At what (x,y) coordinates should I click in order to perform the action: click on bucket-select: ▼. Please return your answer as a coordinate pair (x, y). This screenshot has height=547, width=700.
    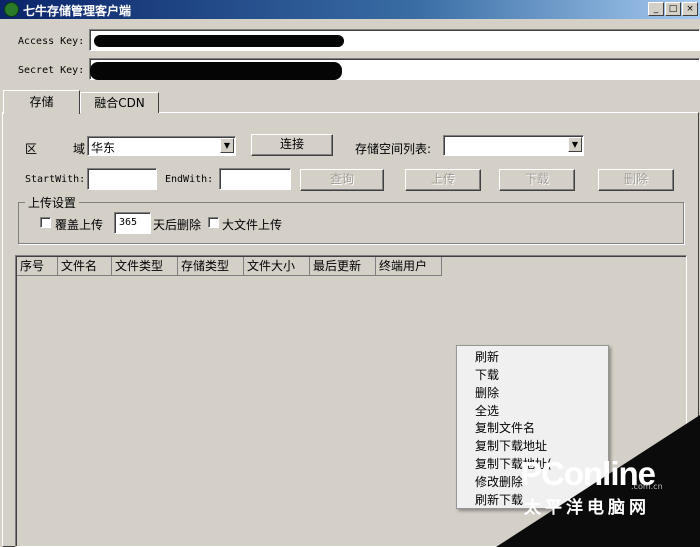
    Looking at the image, I should click on (513, 145).